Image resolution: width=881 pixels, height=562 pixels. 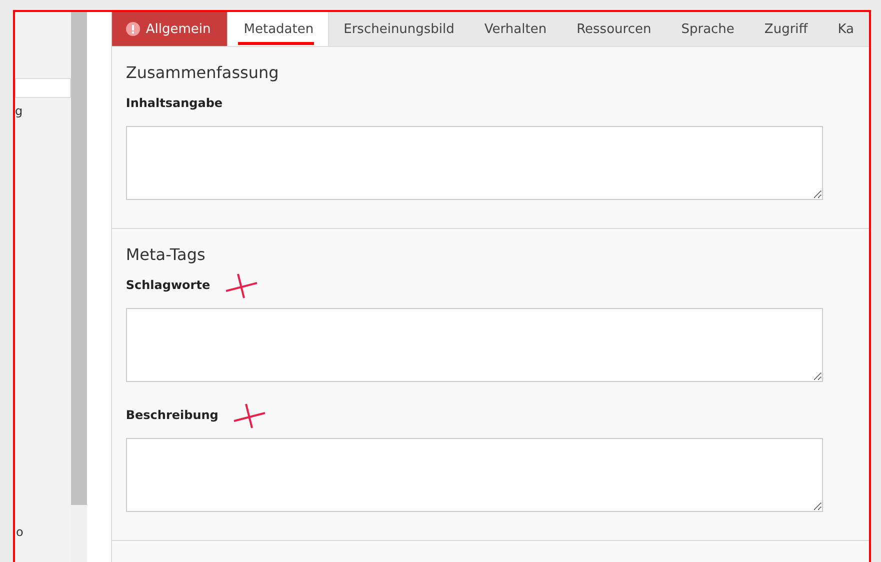 What do you see at coordinates (43, 88) in the screenshot?
I see `search-field` at bounding box center [43, 88].